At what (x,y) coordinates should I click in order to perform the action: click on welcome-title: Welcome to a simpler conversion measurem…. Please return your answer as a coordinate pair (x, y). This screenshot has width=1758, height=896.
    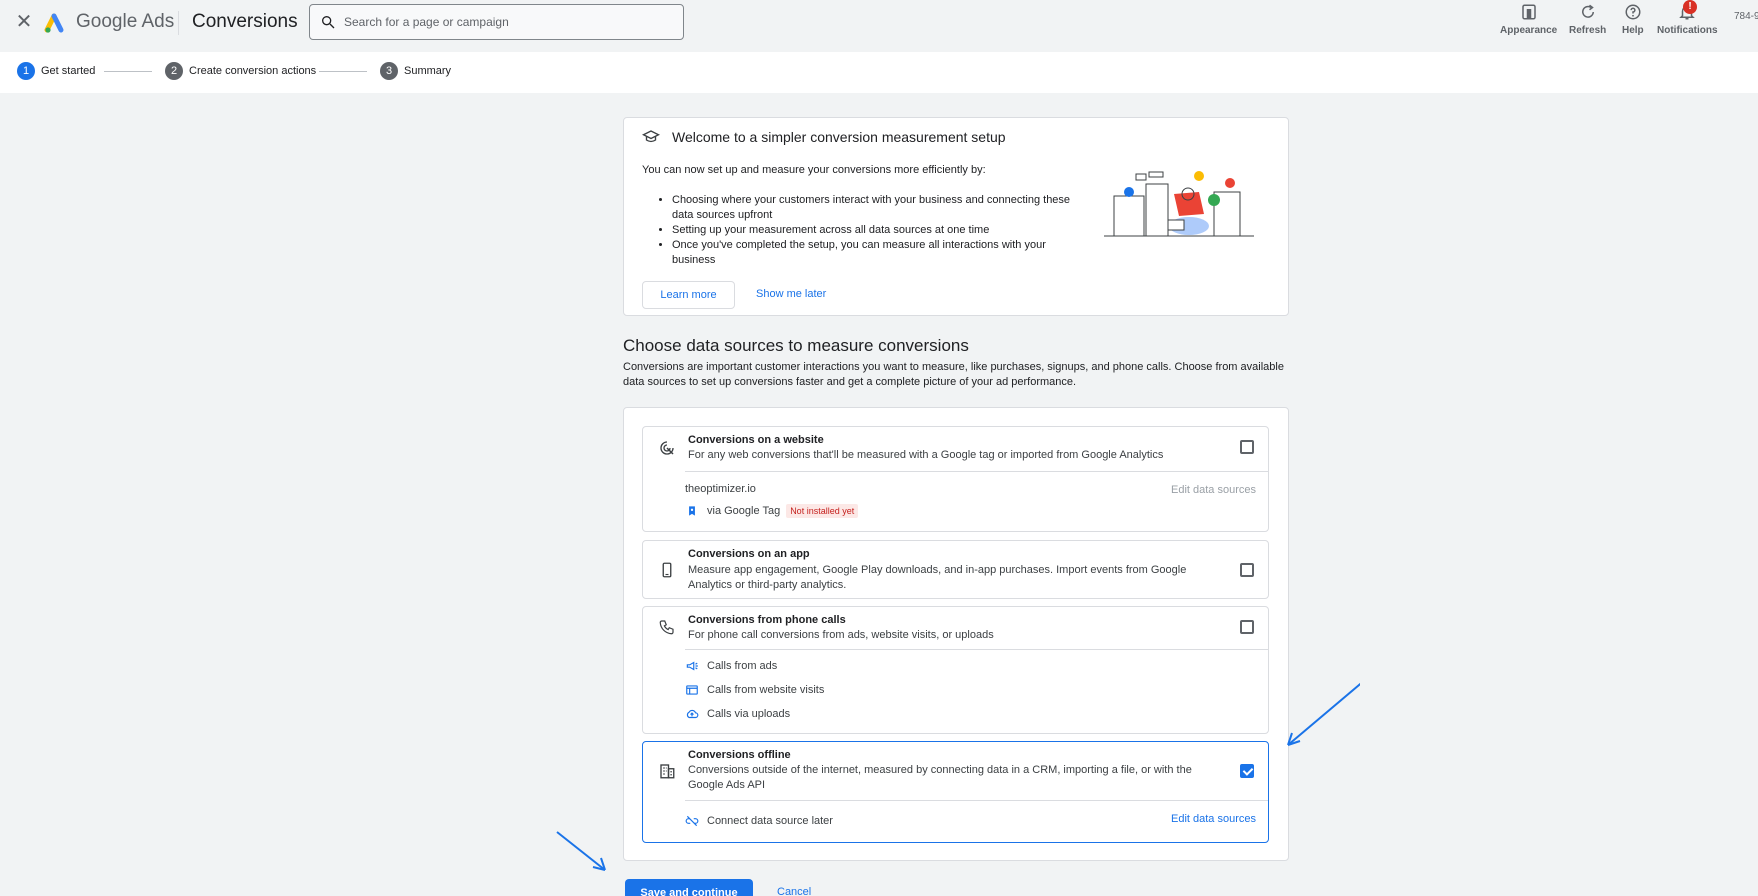
    Looking at the image, I should click on (839, 137).